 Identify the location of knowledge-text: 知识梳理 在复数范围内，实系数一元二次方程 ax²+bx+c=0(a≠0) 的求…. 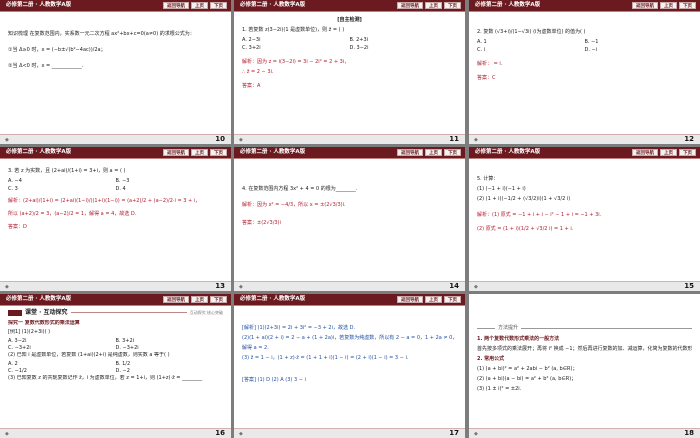
(101, 34).